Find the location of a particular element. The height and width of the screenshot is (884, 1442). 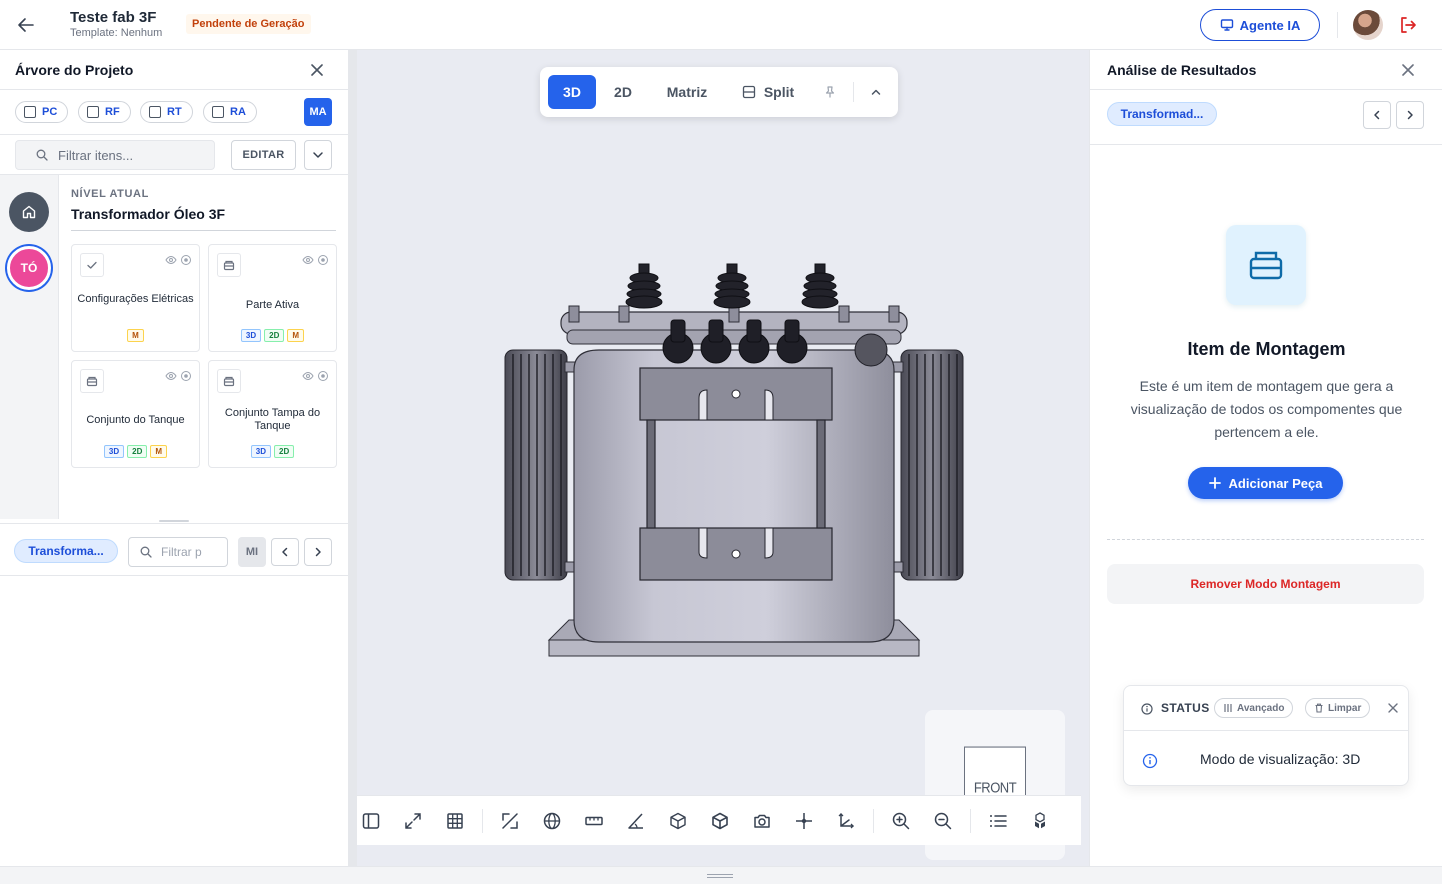

target-icon is located at coordinates (323, 260).